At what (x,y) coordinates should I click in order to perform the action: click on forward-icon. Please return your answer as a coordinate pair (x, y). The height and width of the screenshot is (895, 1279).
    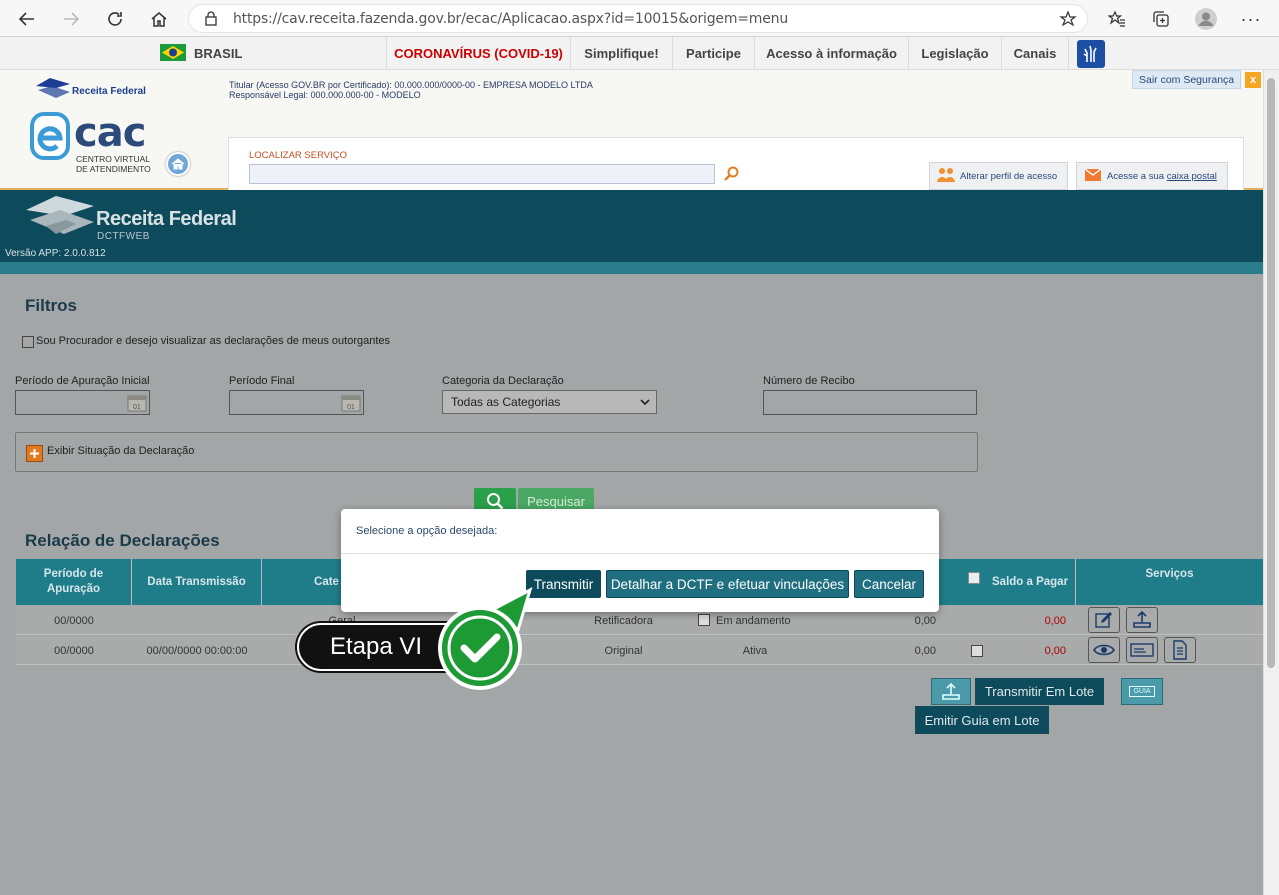
    Looking at the image, I should click on (71, 19).